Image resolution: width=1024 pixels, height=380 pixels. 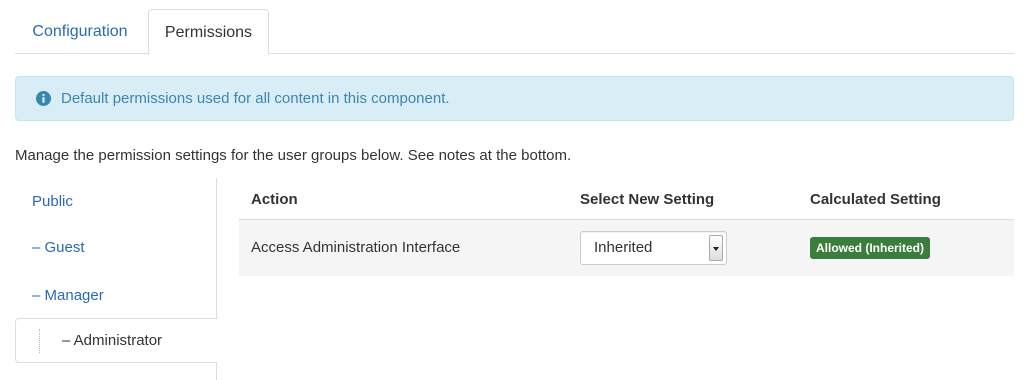 I want to click on tree-indent-line, so click(x=39, y=341).